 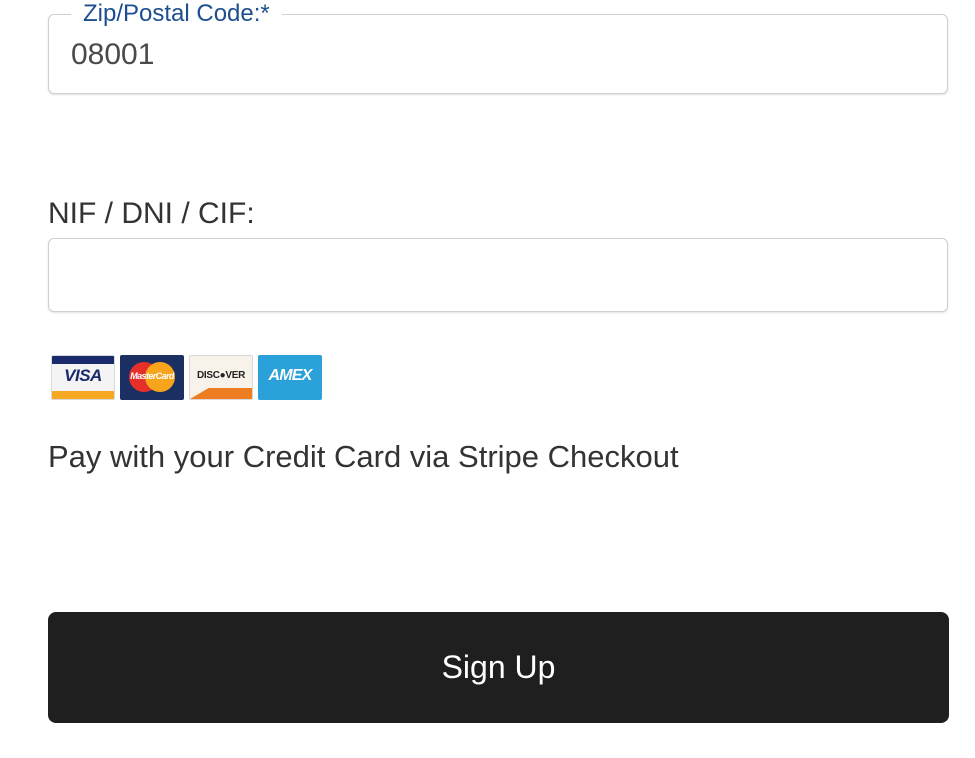 What do you see at coordinates (491, 55) in the screenshot?
I see `zip-input` at bounding box center [491, 55].